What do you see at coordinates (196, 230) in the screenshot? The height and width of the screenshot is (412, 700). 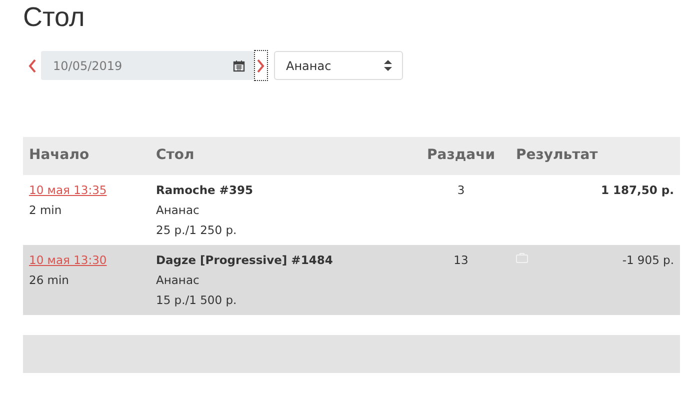 I see `stakes-text: 25 р./1 250 р.` at bounding box center [196, 230].